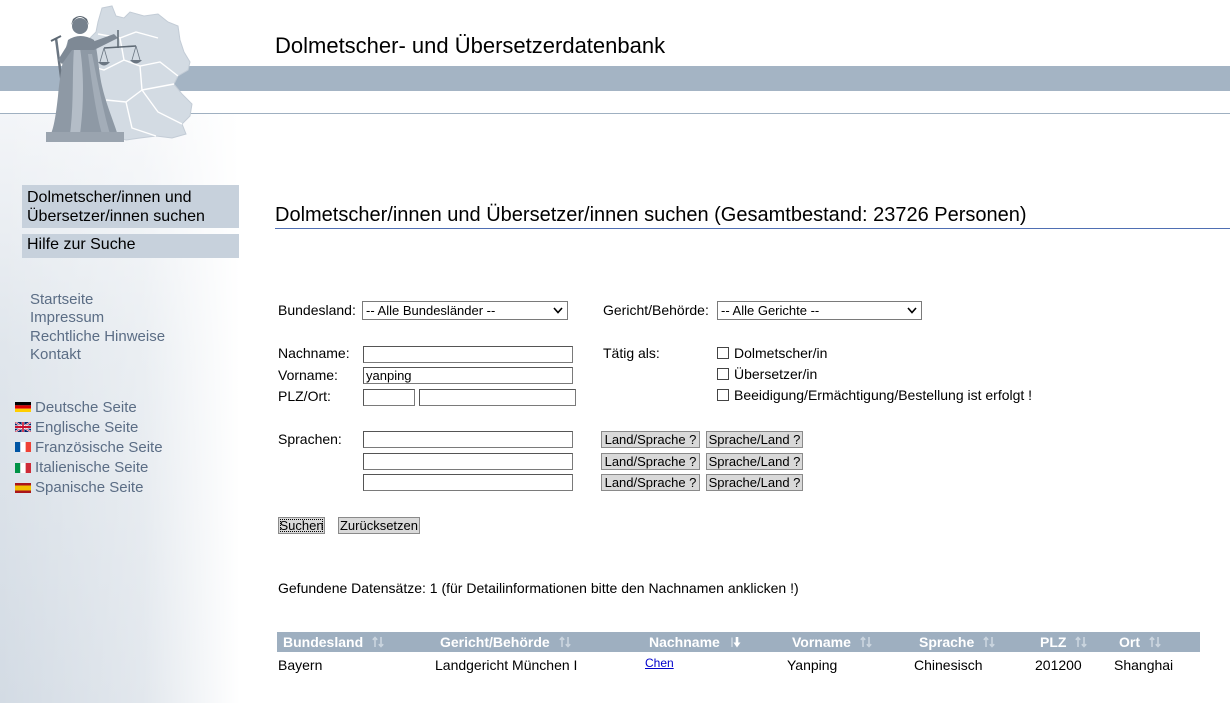  I want to click on column-header-label: Gericht/Behörde, so click(495, 642).